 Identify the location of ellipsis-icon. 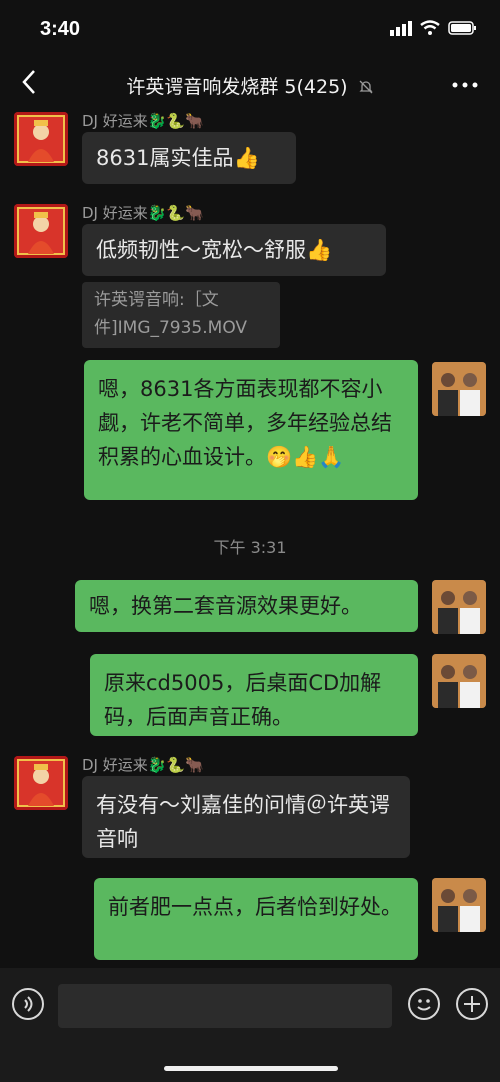
(465, 85).